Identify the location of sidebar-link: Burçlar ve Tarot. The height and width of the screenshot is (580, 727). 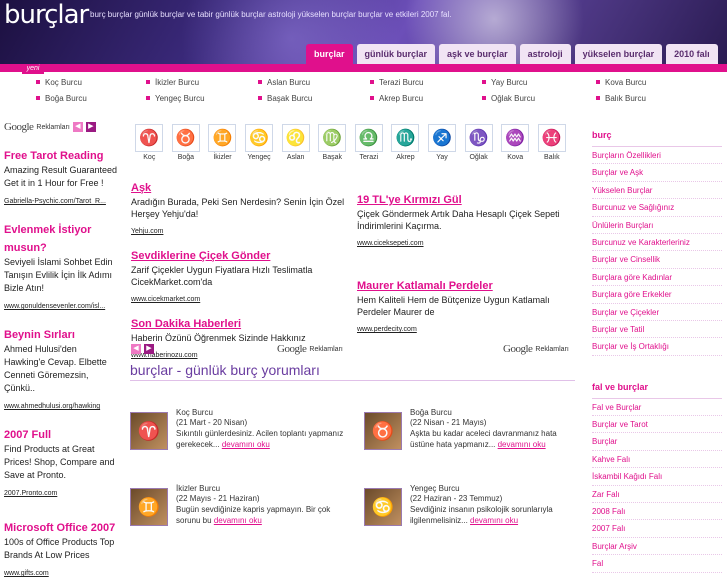
(657, 425).